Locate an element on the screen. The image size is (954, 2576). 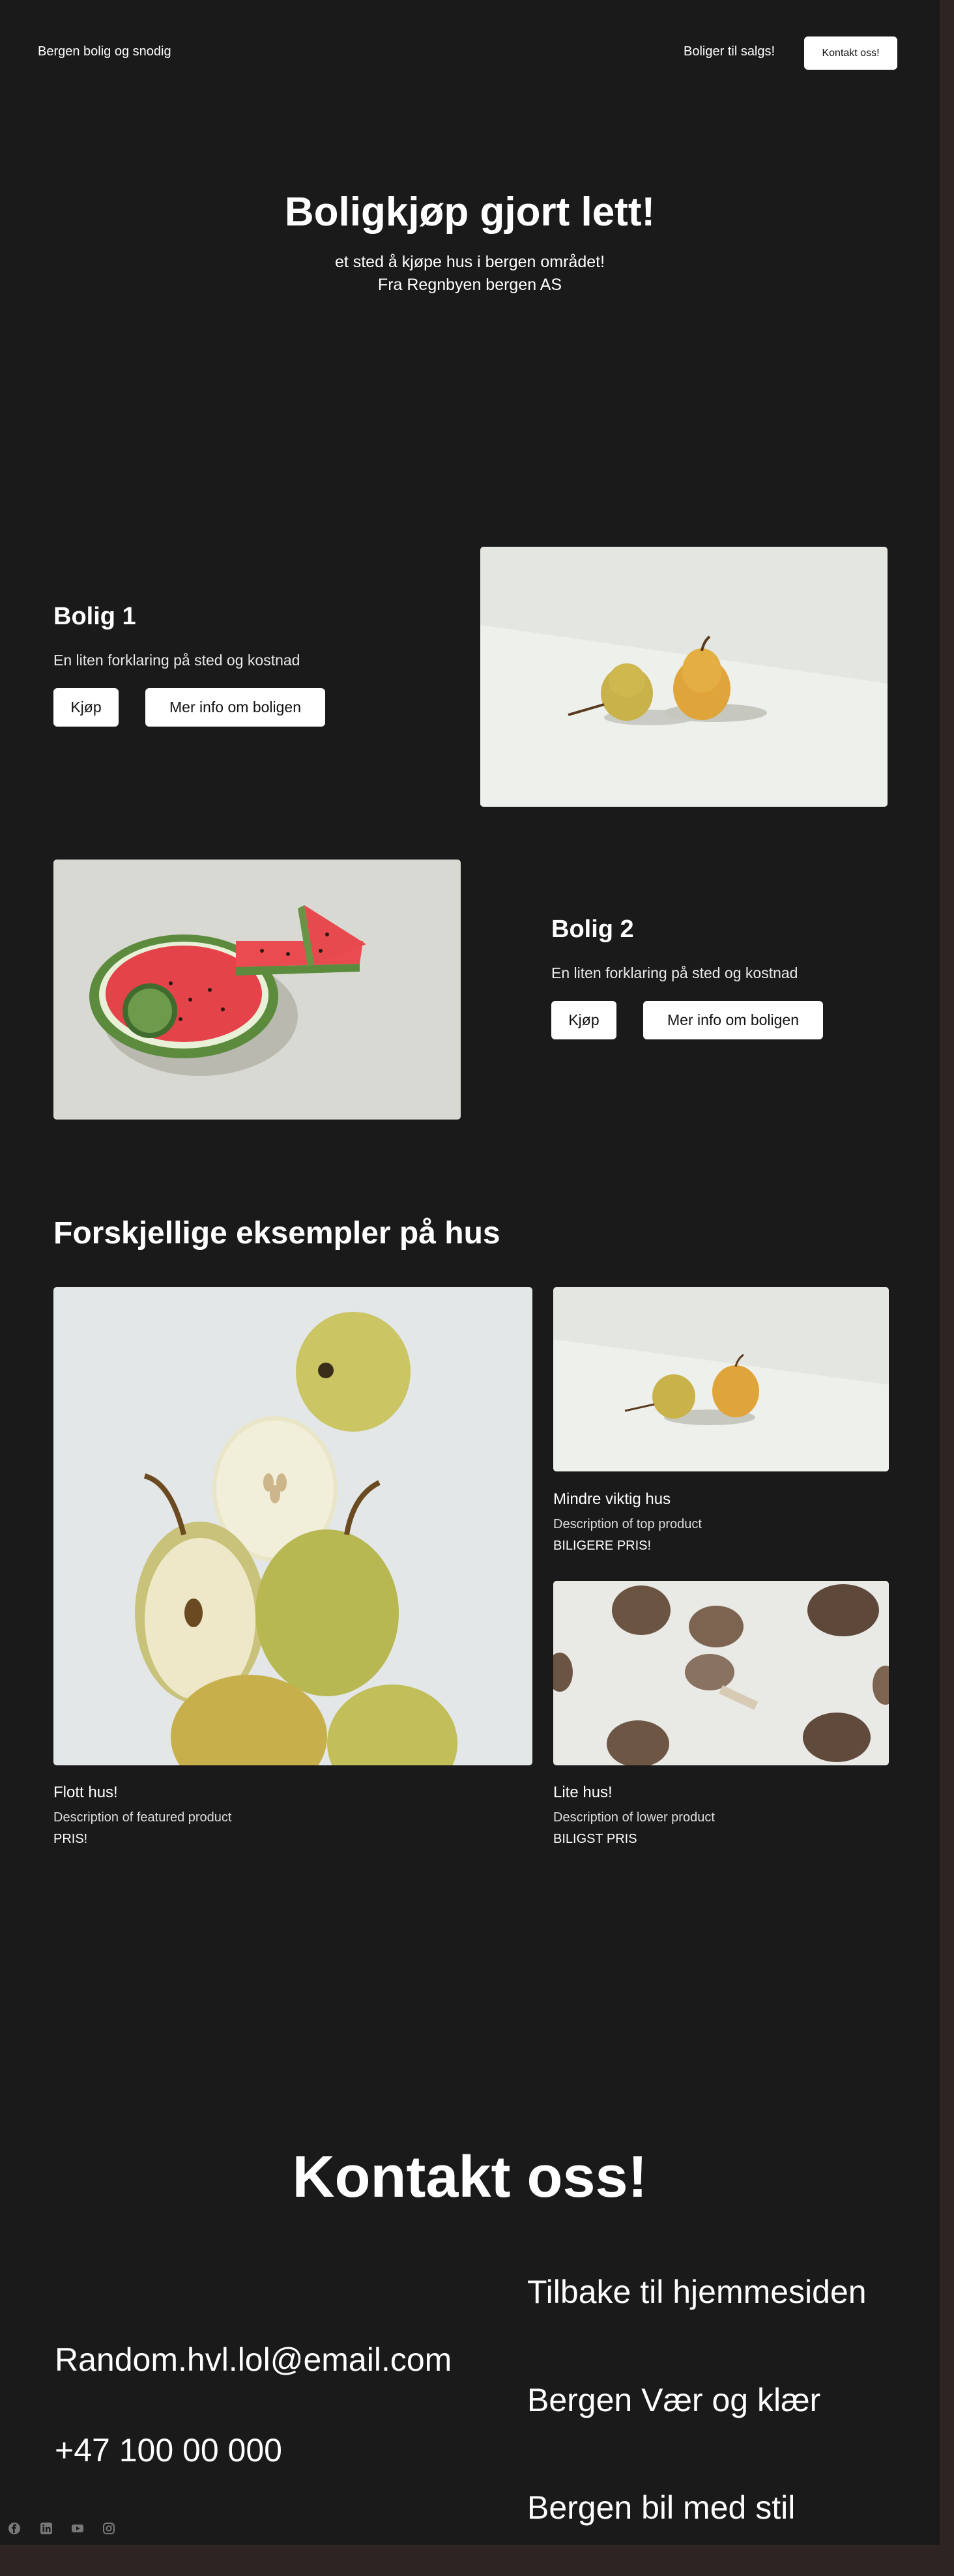
feature-2-more-info-button: Mer info om boligen is located at coordinates (733, 1020).